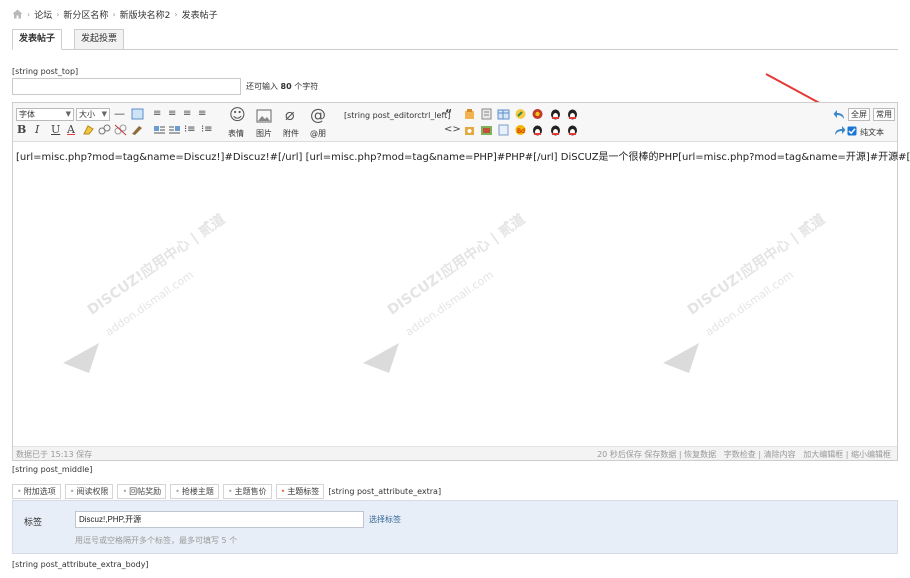 Image resolution: width=910 pixels, height=578 pixels. I want to click on float-right-icon, so click(174, 130).